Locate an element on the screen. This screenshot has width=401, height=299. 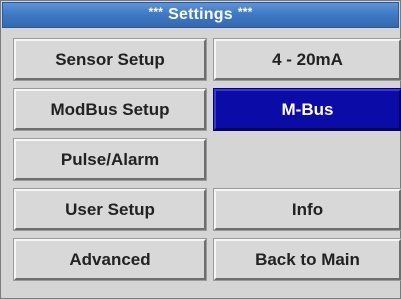
page-title: Settings is located at coordinates (200, 14).